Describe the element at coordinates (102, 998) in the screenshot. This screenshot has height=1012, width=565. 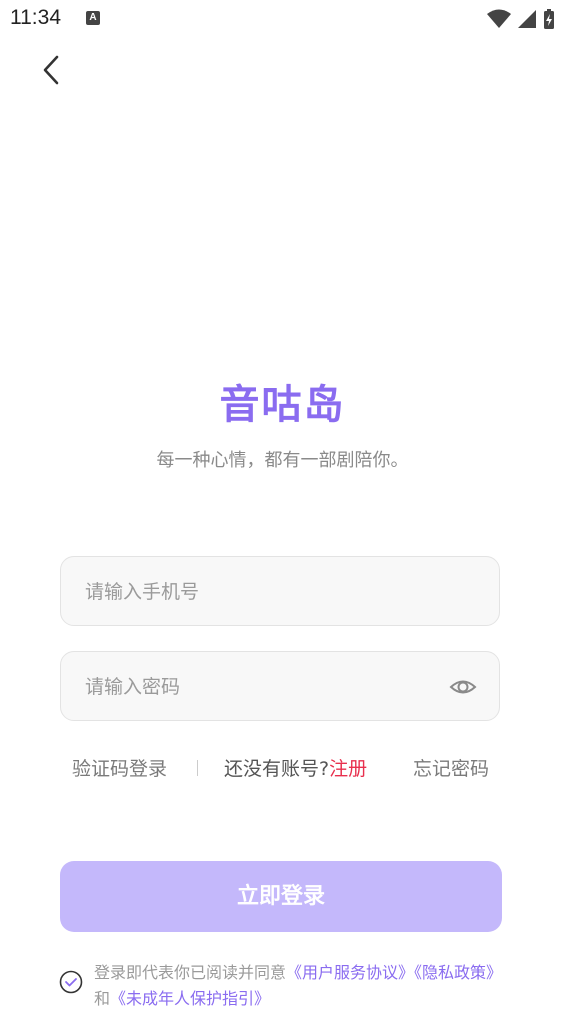
I see `agreement-and: 和` at that location.